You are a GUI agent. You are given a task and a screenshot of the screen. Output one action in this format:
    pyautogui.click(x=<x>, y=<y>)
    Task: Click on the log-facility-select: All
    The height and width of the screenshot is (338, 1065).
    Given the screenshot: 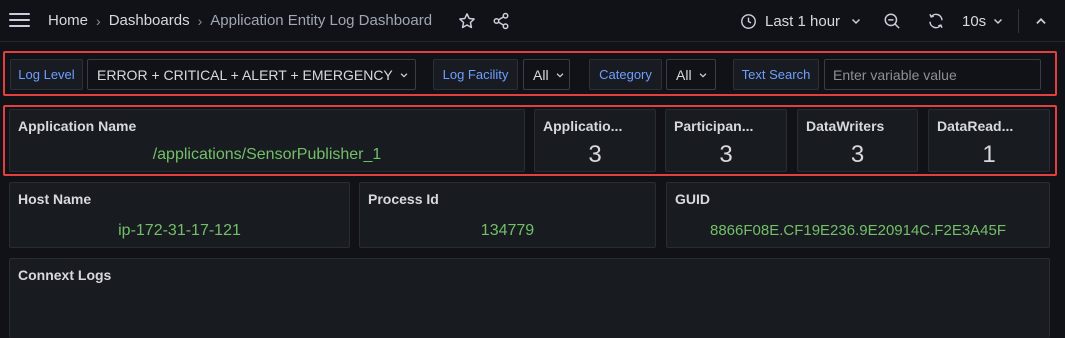 What is the action you would take?
    pyautogui.click(x=546, y=74)
    